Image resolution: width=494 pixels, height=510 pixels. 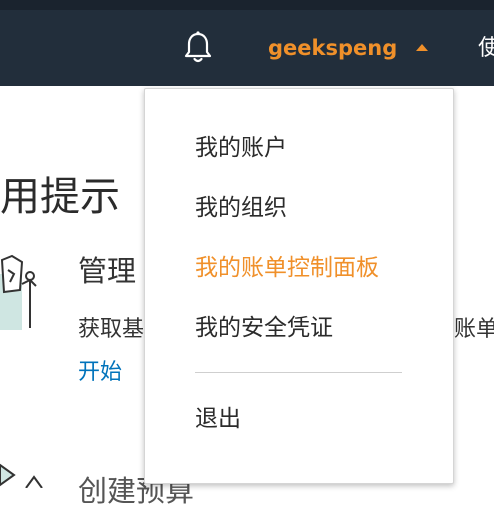 What do you see at coordinates (287, 268) in the screenshot?
I see `menu-item-billing-dashboard: 我的账单控制面板` at bounding box center [287, 268].